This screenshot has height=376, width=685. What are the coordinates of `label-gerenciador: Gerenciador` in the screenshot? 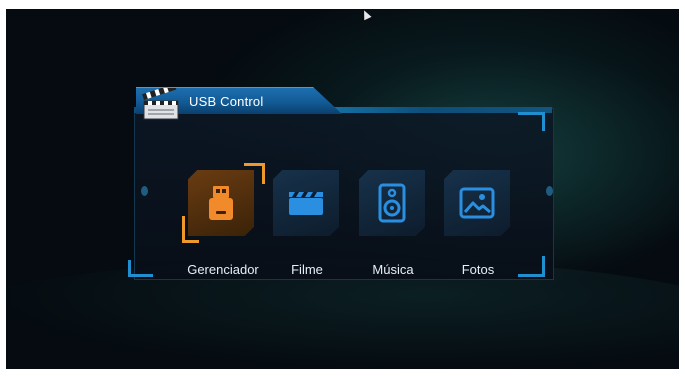 It's located at (223, 269).